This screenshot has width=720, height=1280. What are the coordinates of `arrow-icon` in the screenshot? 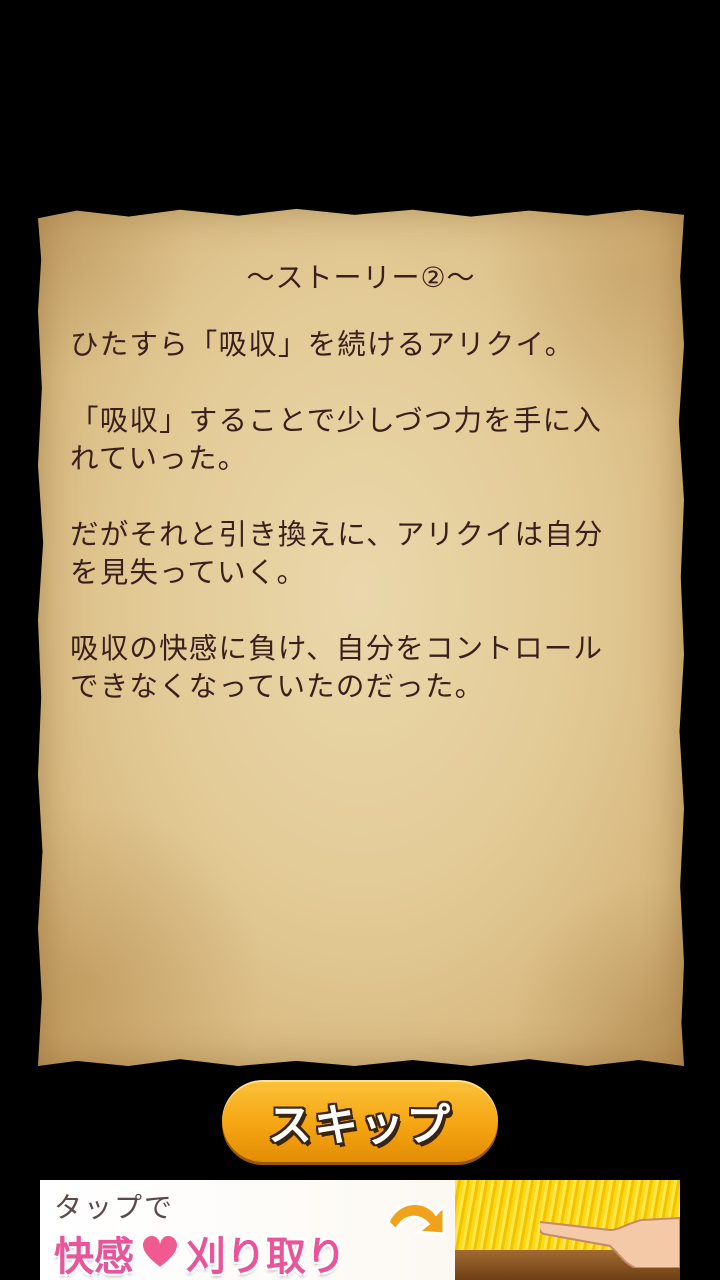 It's located at (416, 1219).